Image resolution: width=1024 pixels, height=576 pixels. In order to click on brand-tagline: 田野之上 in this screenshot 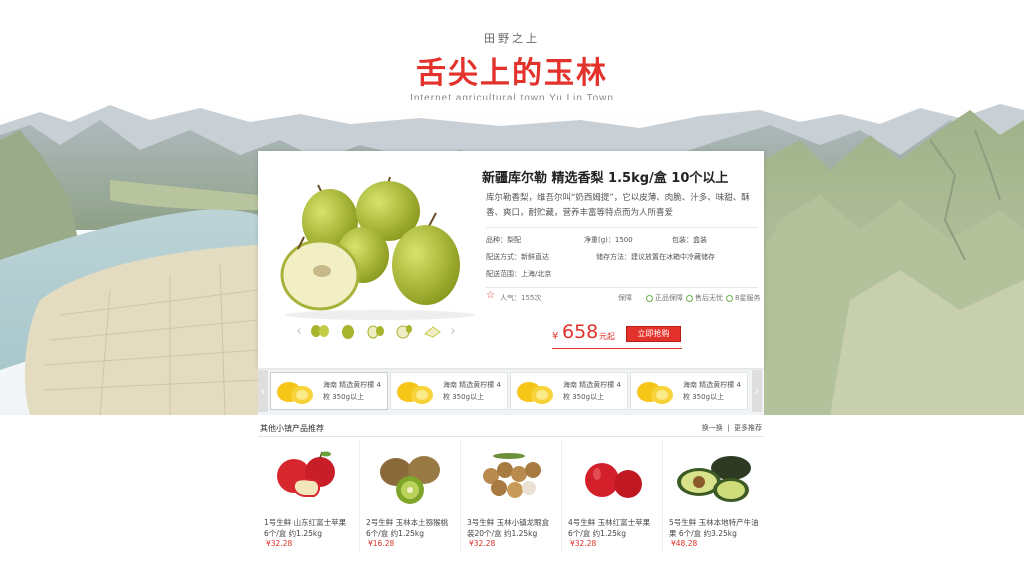, I will do `click(512, 38)`.